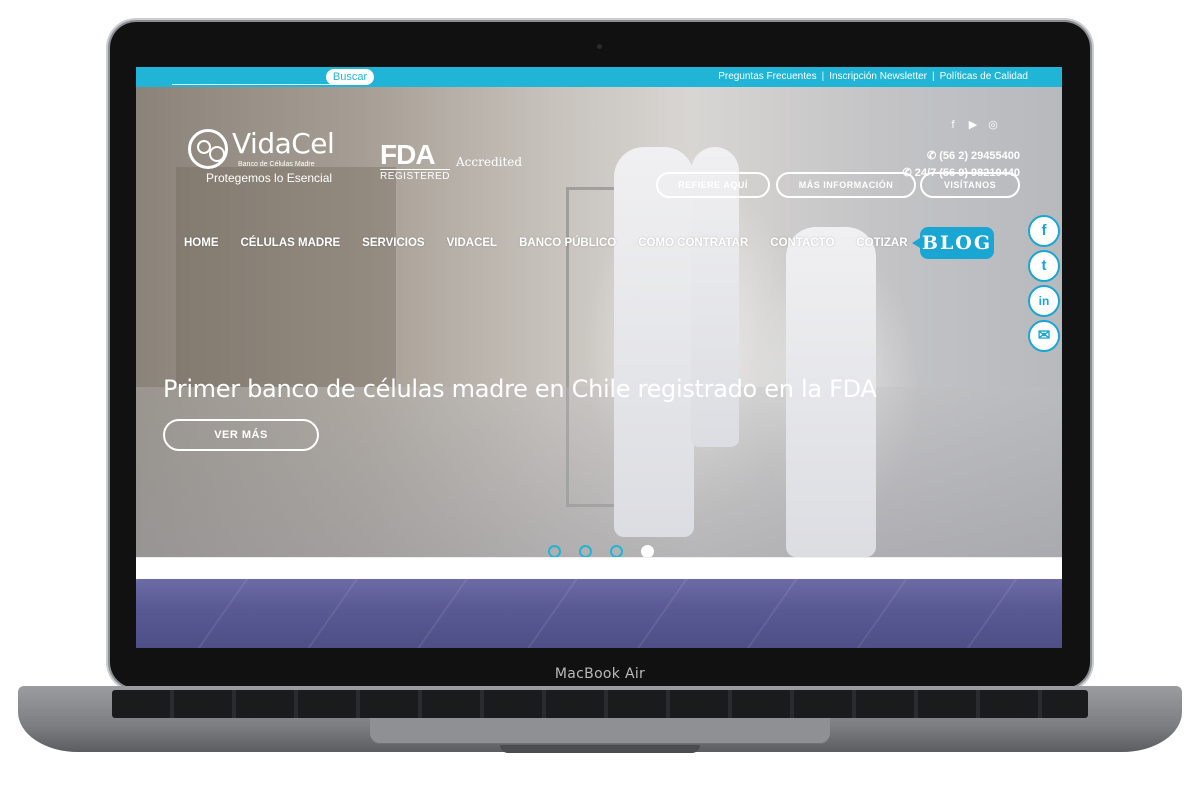 This screenshot has width=1200, height=789. Describe the element at coordinates (286, 277) in the screenshot. I see `lab-panel` at that location.